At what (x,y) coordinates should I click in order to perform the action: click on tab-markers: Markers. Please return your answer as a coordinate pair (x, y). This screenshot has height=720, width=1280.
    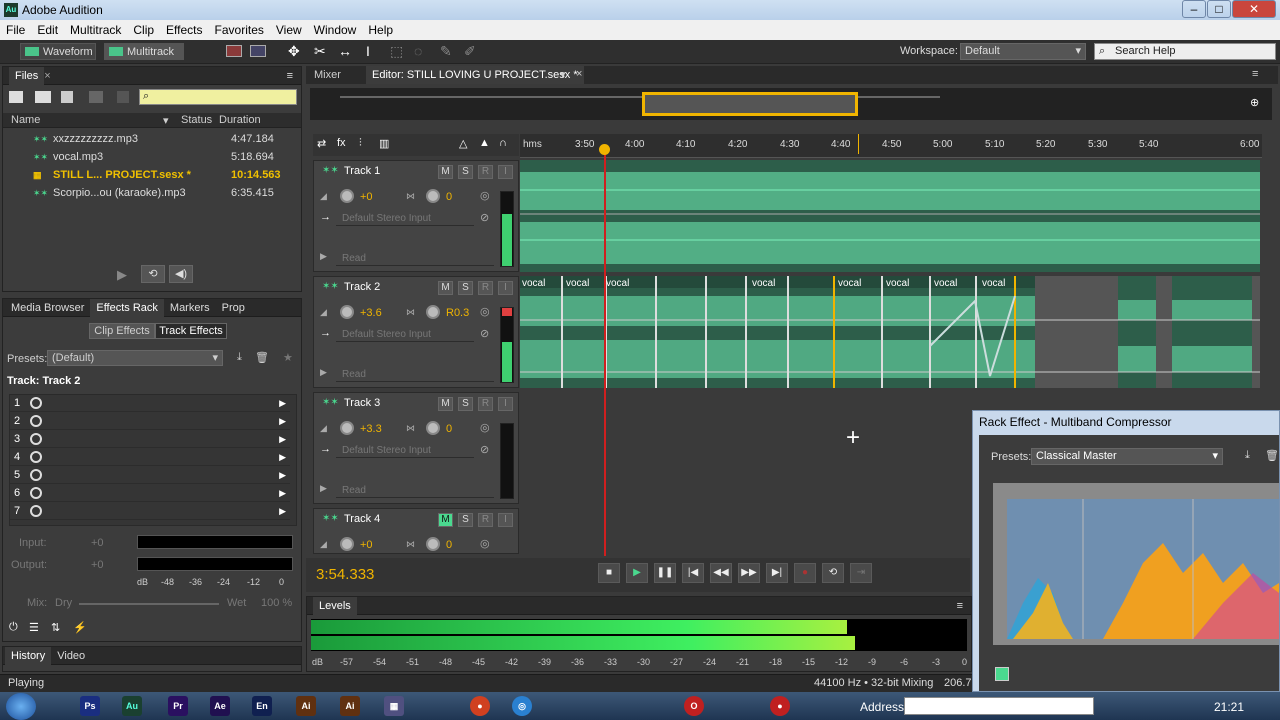
    Looking at the image, I should click on (190, 308).